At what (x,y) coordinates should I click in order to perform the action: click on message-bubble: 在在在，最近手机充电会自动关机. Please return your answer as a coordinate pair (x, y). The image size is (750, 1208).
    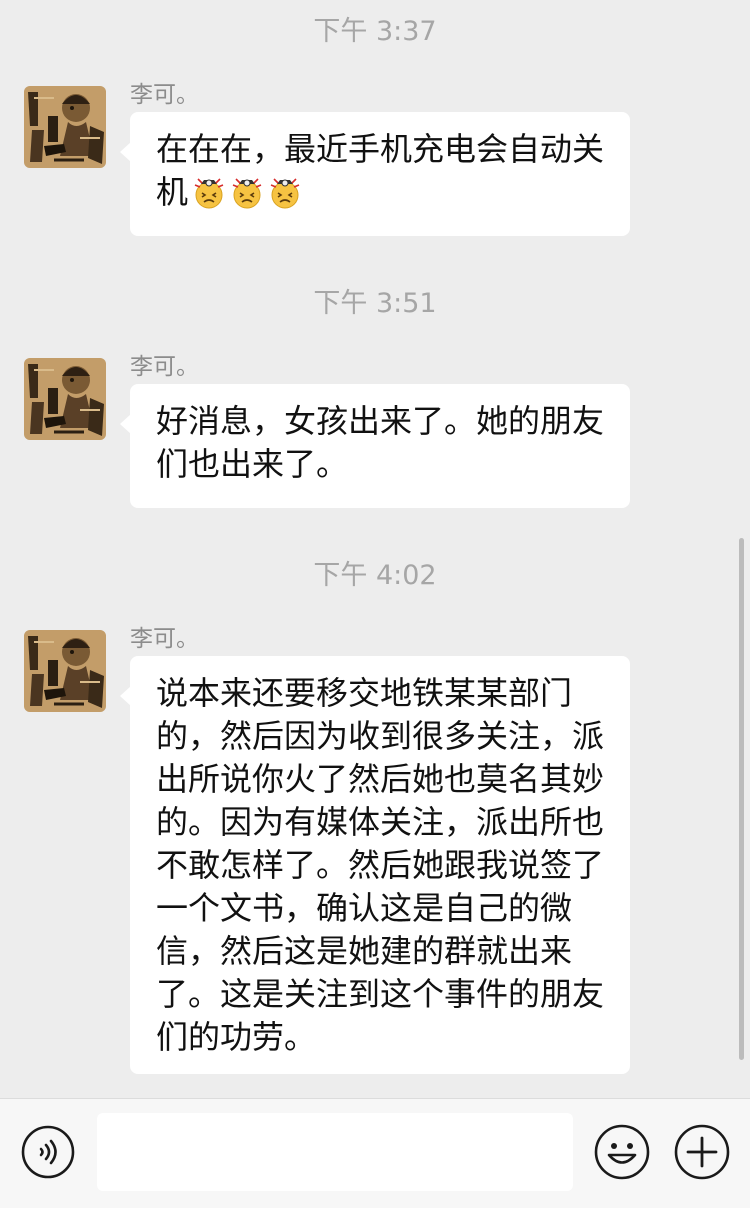
    Looking at the image, I should click on (375, 174).